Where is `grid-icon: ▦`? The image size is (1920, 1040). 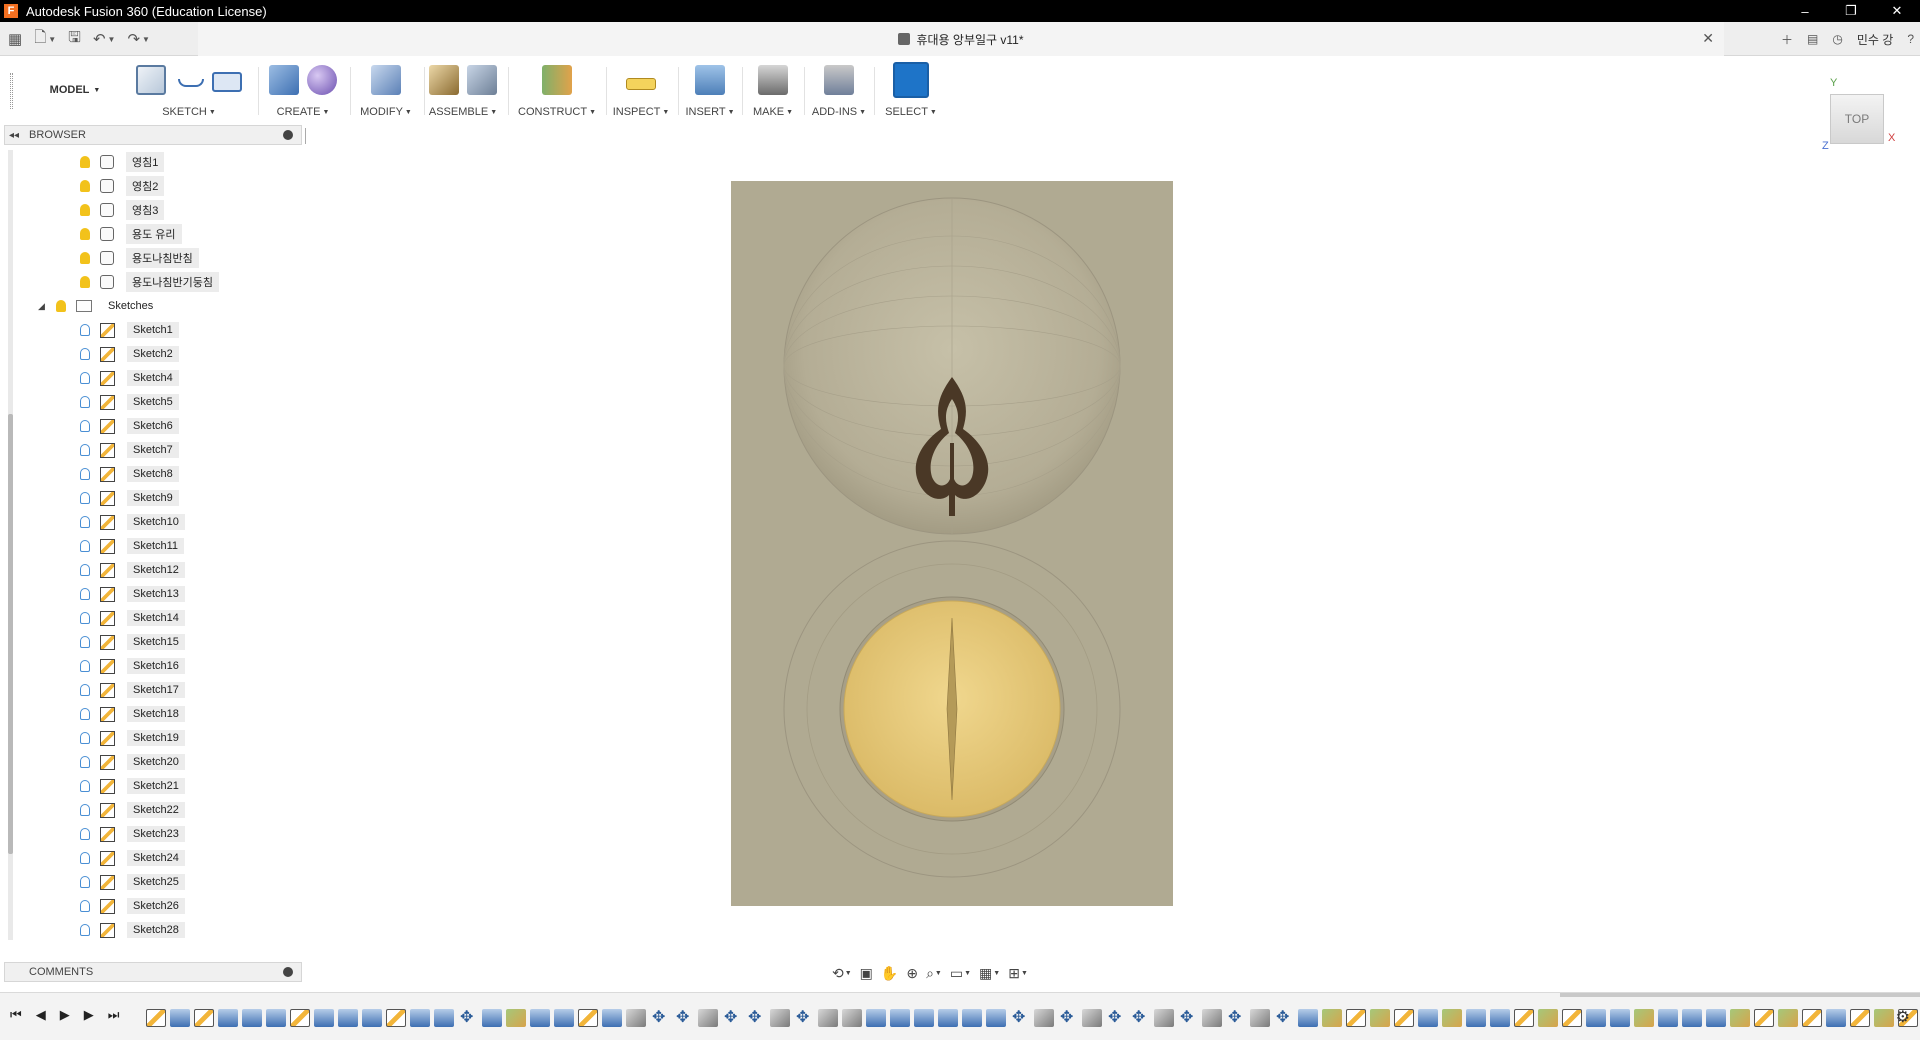
grid-icon: ▦ is located at coordinates (15, 39).